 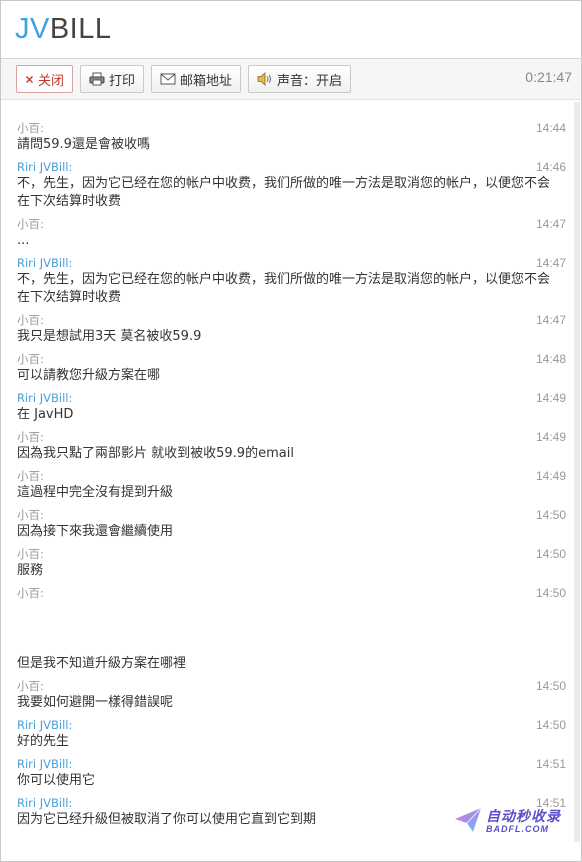 I want to click on watermark-title: 自动秒收录, so click(x=523, y=816).